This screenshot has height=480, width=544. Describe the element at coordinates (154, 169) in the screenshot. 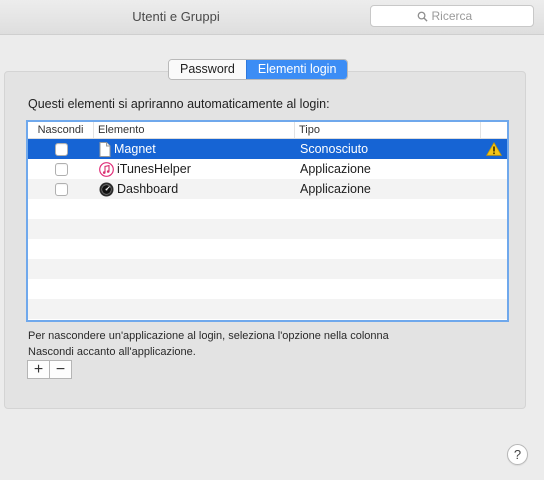

I see `item-name: iTunesHelper` at that location.